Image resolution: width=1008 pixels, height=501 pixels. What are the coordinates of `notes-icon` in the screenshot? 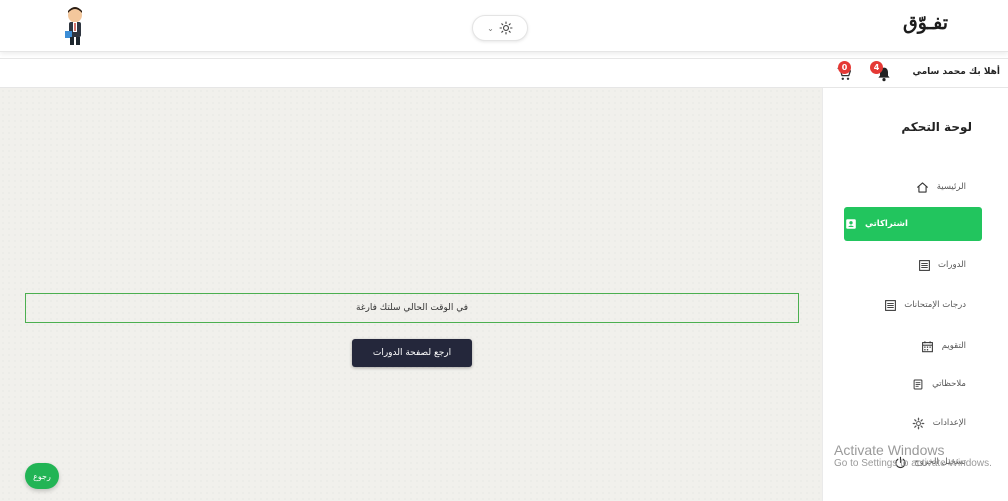 It's located at (918, 384).